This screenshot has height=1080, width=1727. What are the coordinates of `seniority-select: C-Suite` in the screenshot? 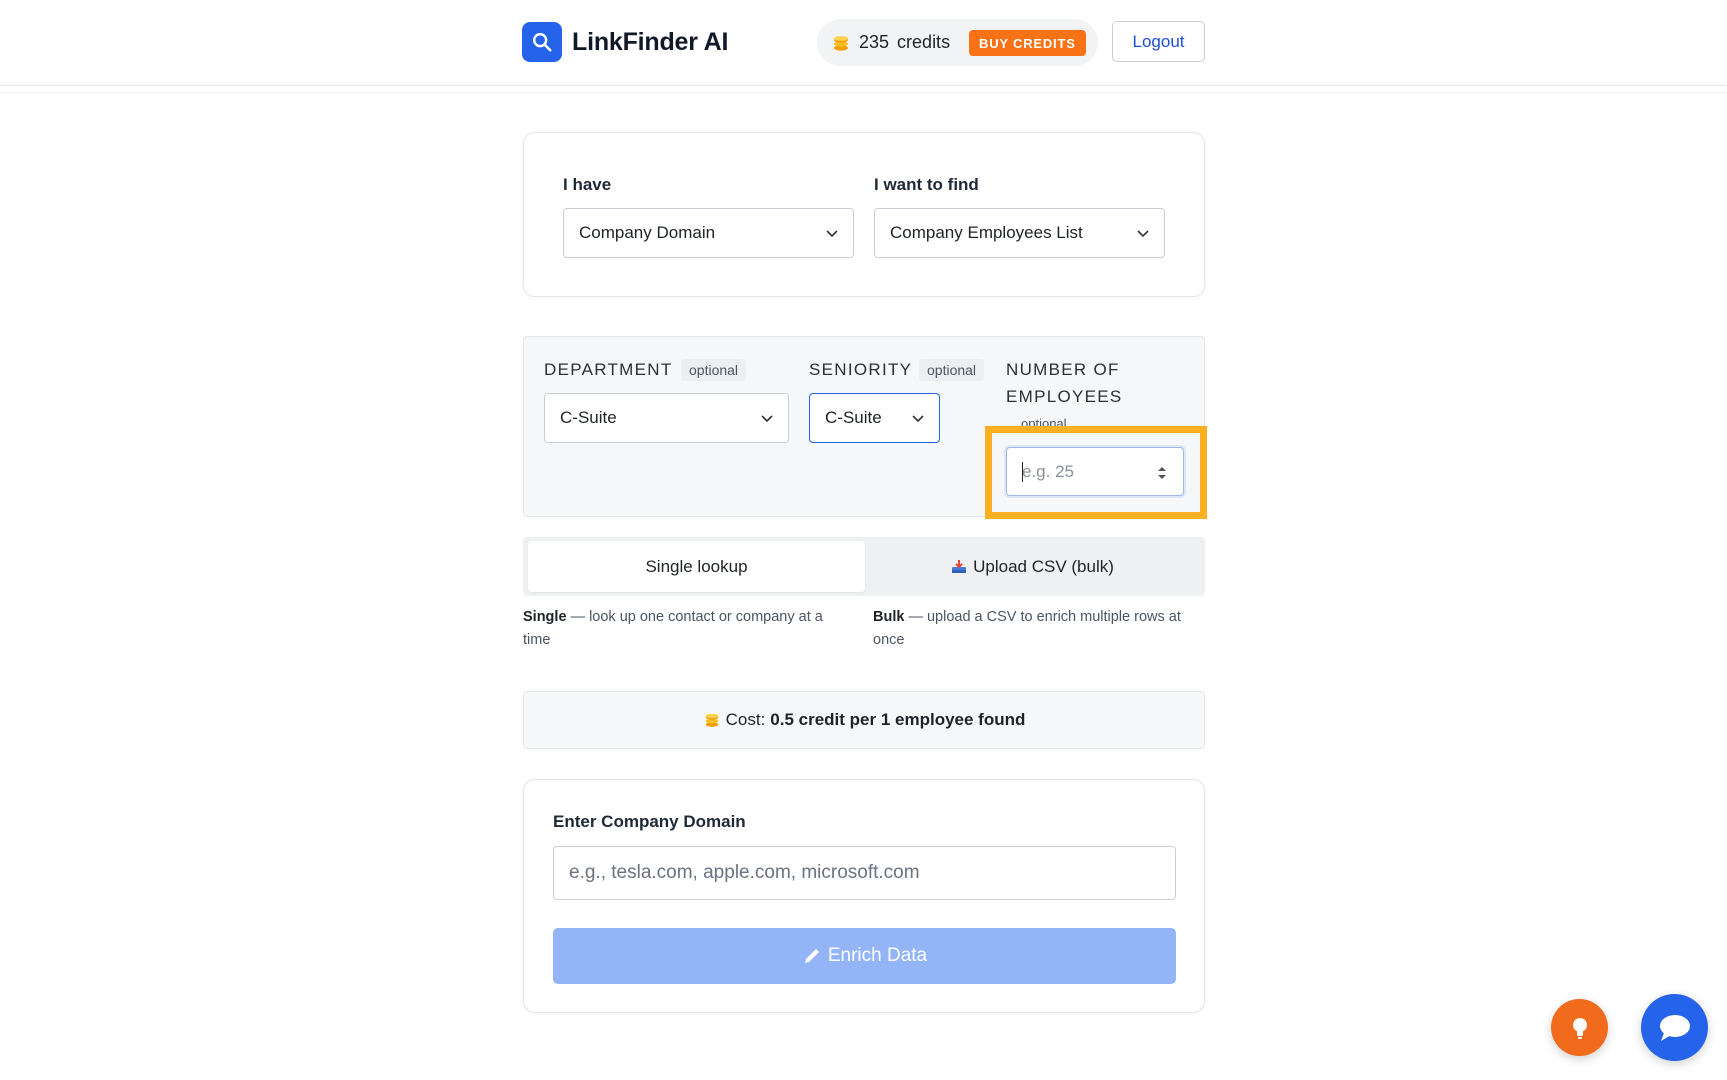 It's located at (874, 418).